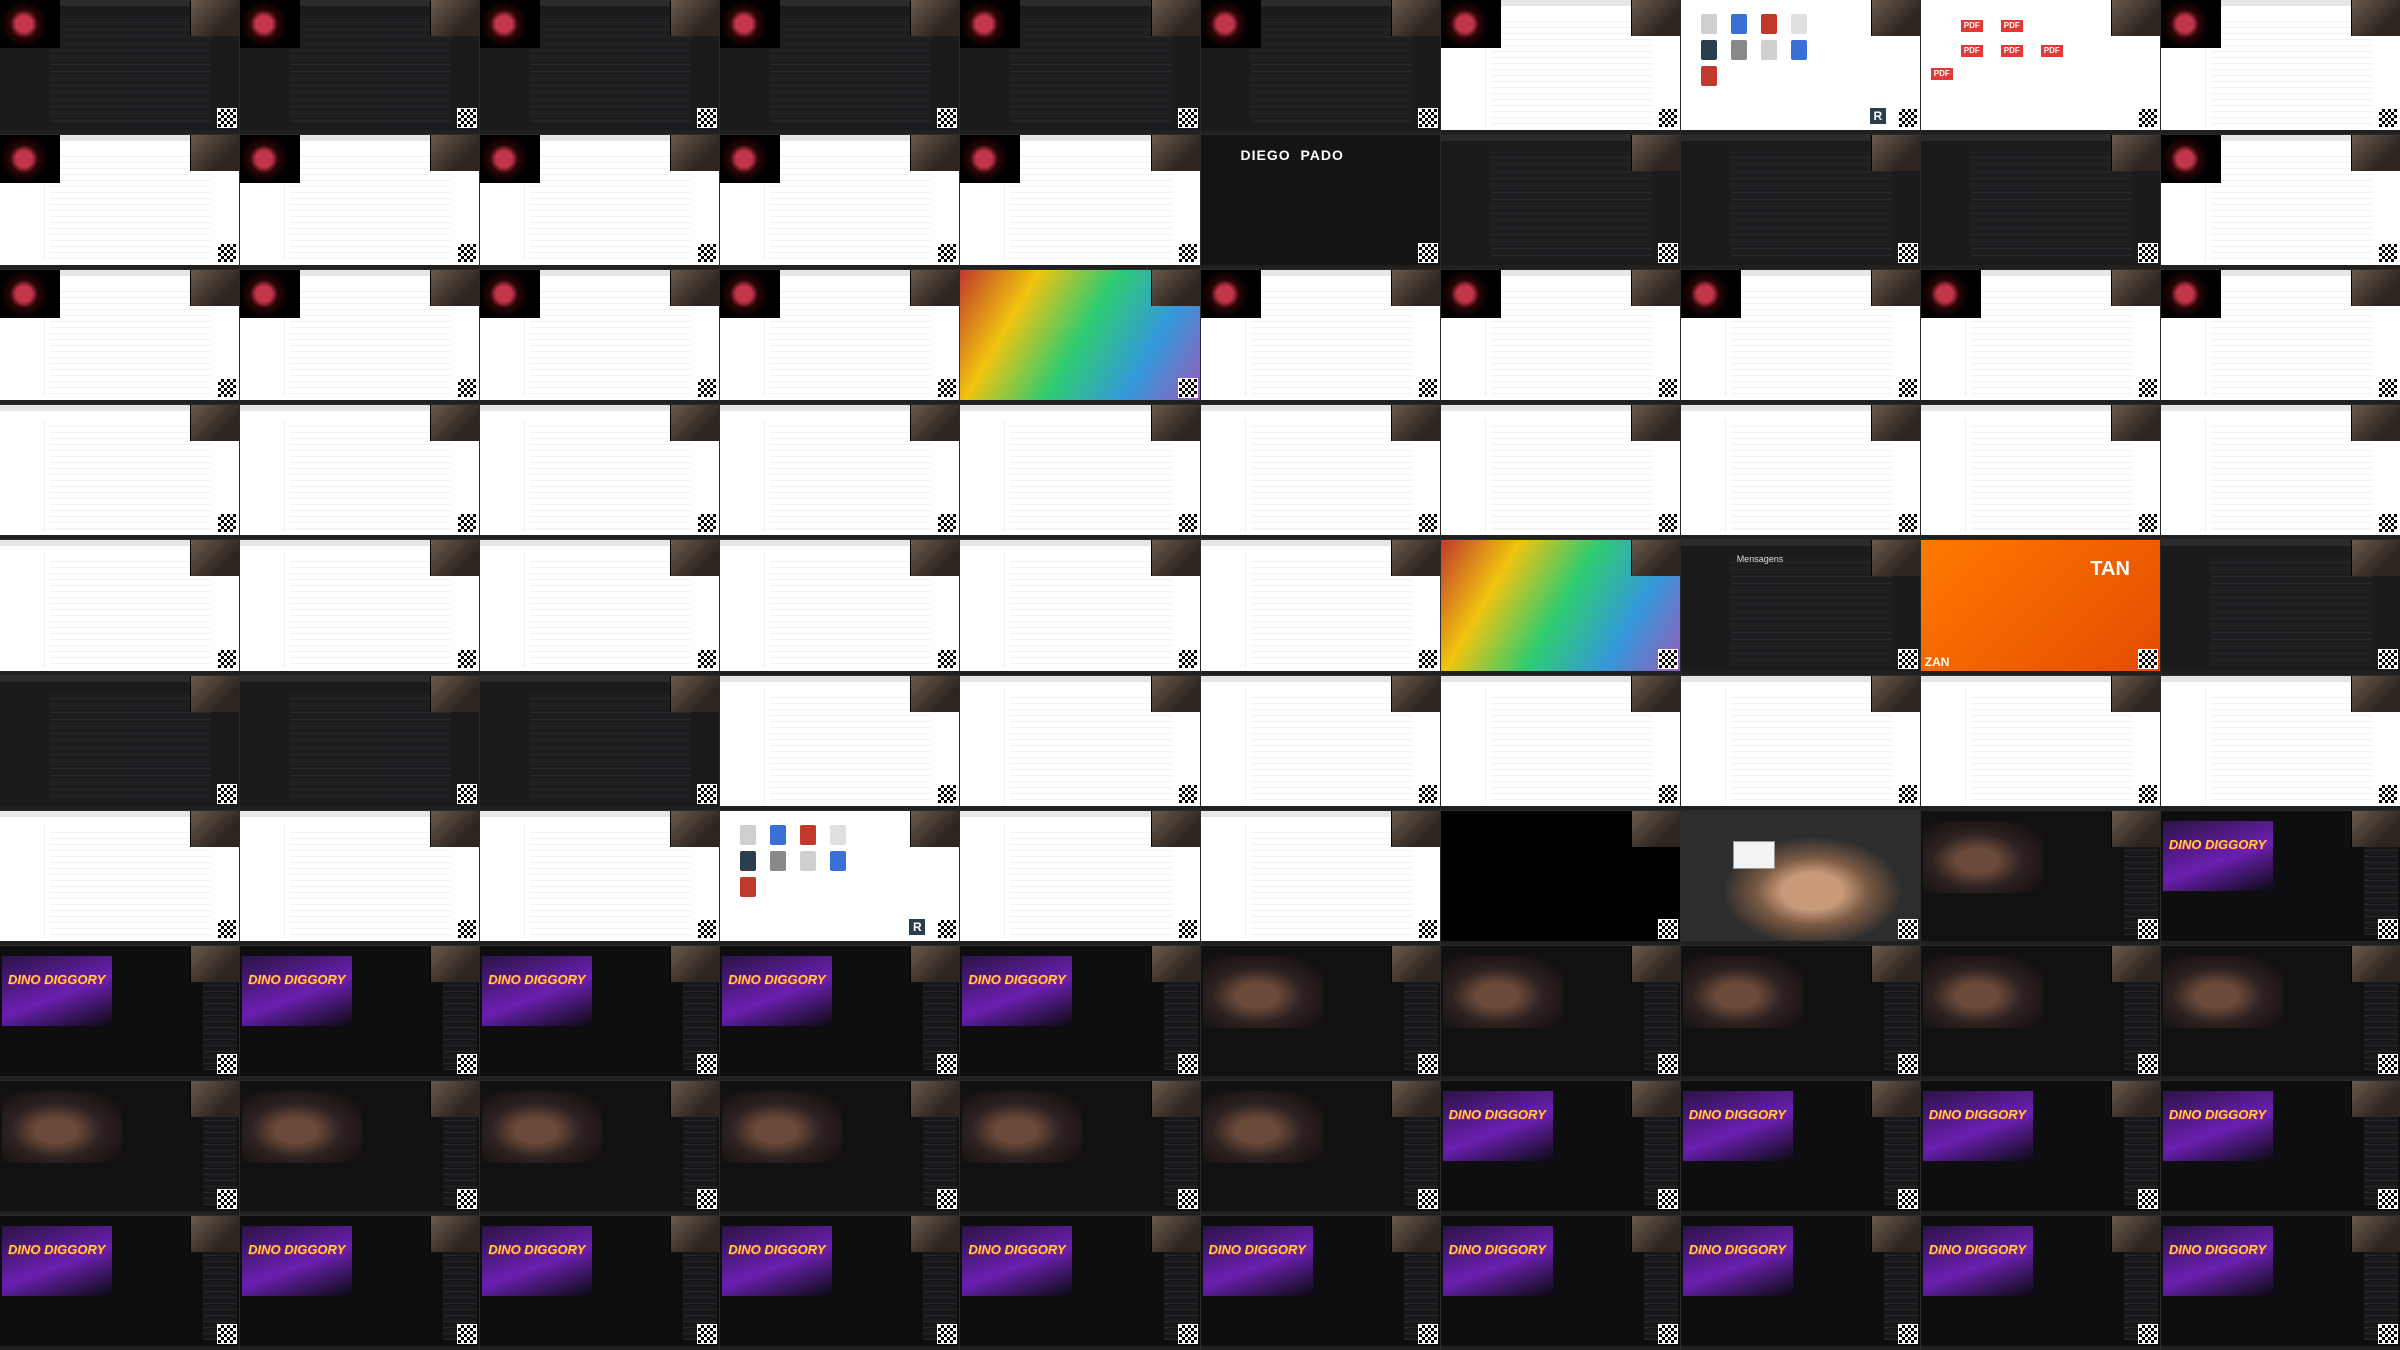  Describe the element at coordinates (1320, 202) in the screenshot. I see `thumbnail-tile: DIEGO PADO` at that location.